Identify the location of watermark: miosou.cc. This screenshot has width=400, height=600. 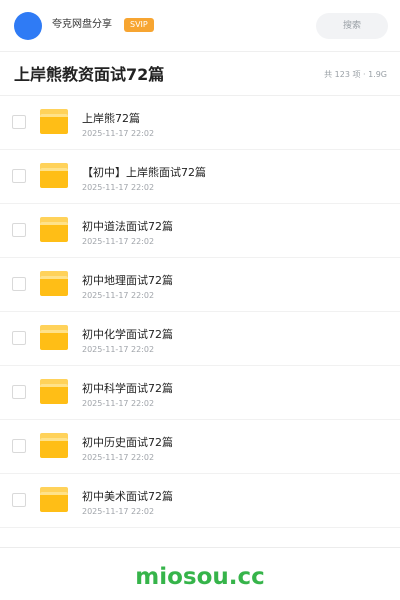
(200, 577).